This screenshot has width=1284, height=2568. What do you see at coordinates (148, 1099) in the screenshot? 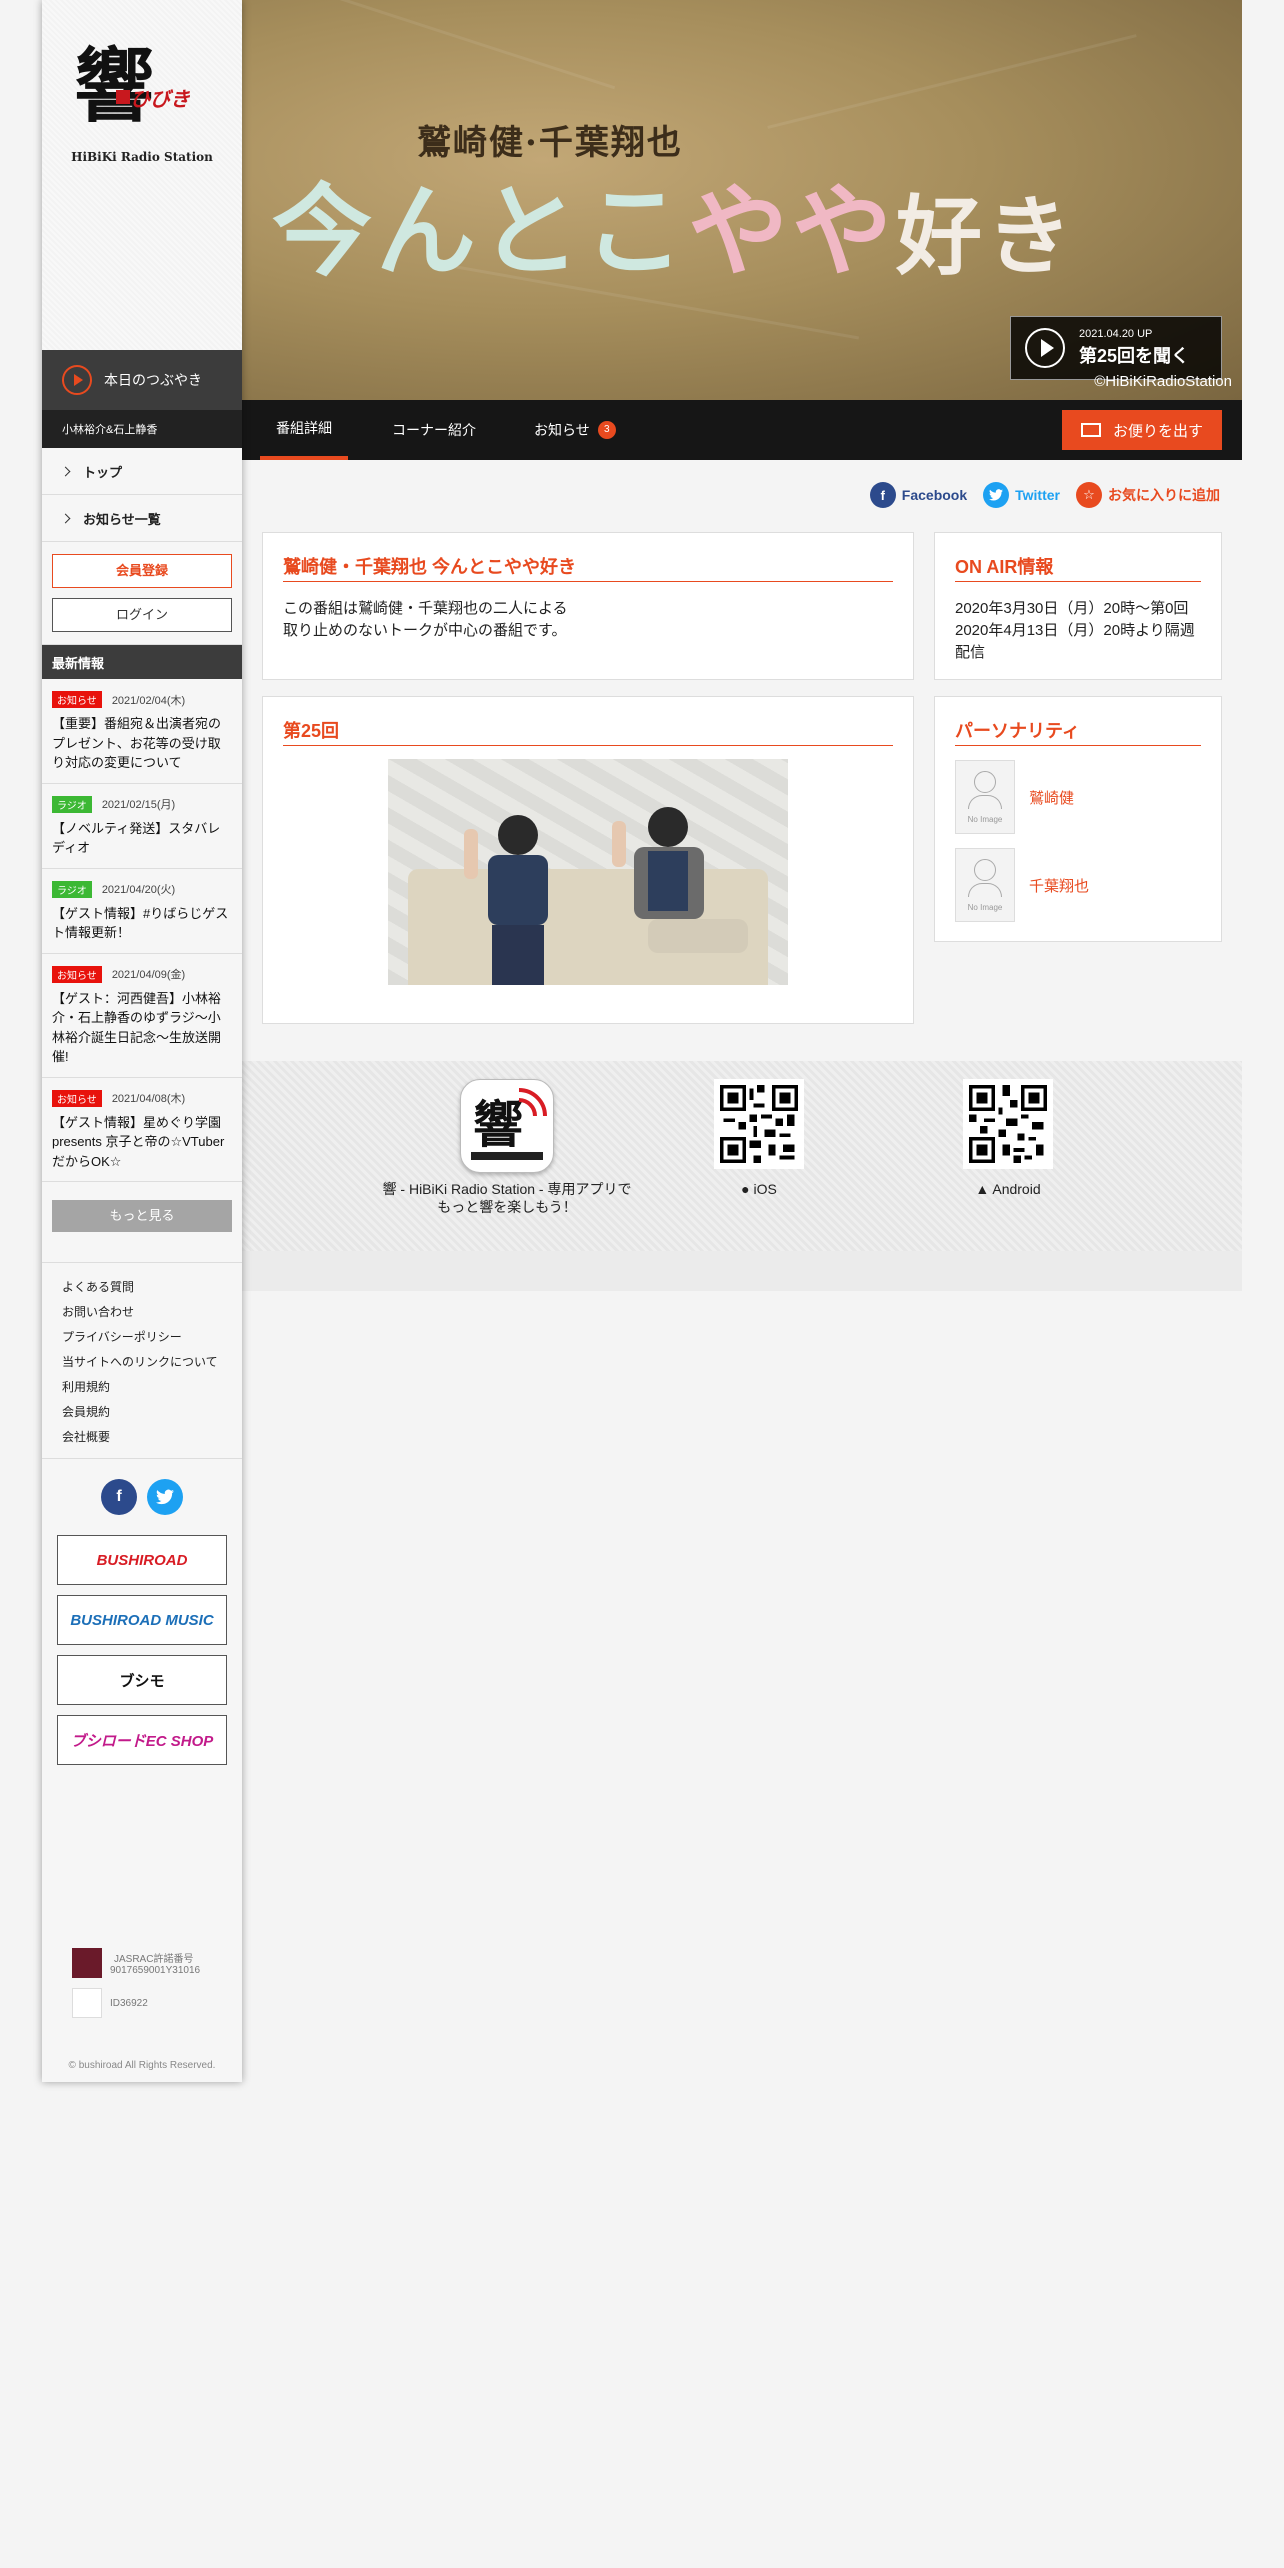
I see `news-date: 2021/04/08(木)` at bounding box center [148, 1099].